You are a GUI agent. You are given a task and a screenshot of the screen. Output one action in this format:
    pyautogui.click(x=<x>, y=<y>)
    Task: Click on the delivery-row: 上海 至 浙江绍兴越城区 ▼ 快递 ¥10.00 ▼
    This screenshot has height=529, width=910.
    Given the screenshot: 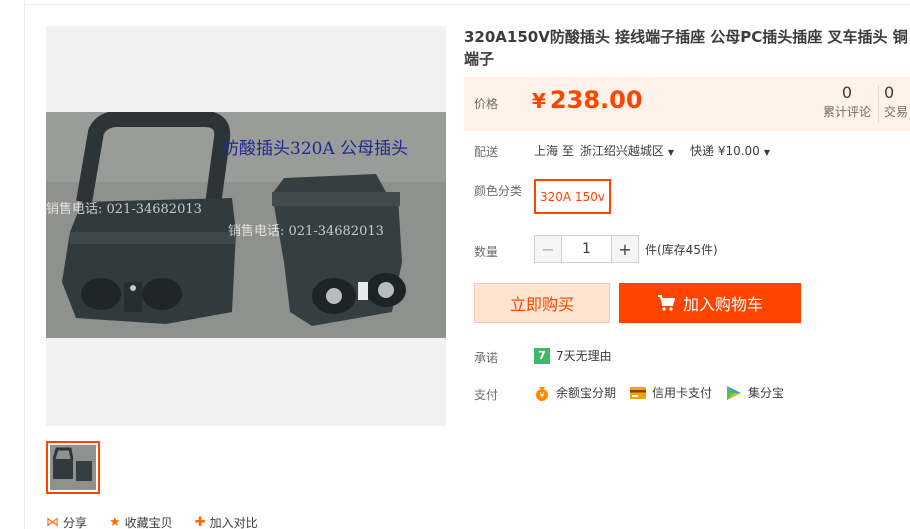 What is the action you would take?
    pyautogui.click(x=652, y=150)
    